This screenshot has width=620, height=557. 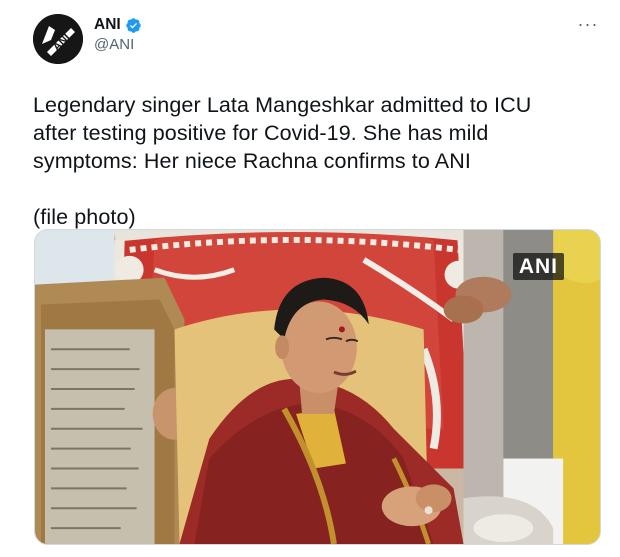 What do you see at coordinates (538, 266) in the screenshot?
I see `ani-watermark: ANI` at bounding box center [538, 266].